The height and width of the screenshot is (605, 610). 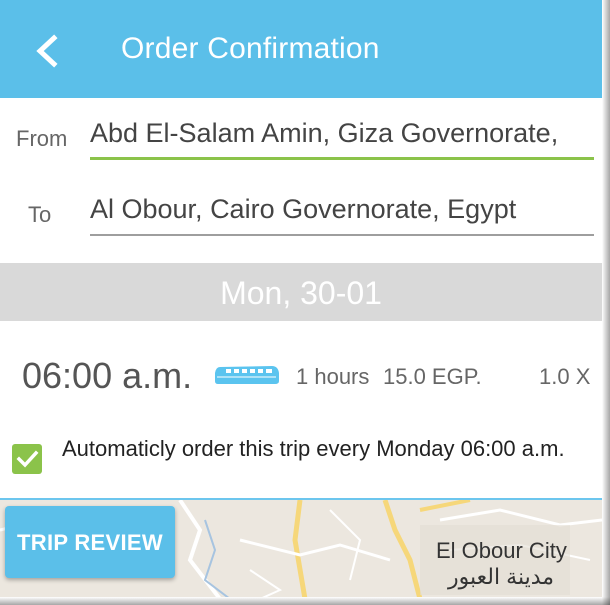 What do you see at coordinates (342, 215) in the screenshot?
I see `to-field: Al Obour, Cairo Governorate, Egypt` at bounding box center [342, 215].